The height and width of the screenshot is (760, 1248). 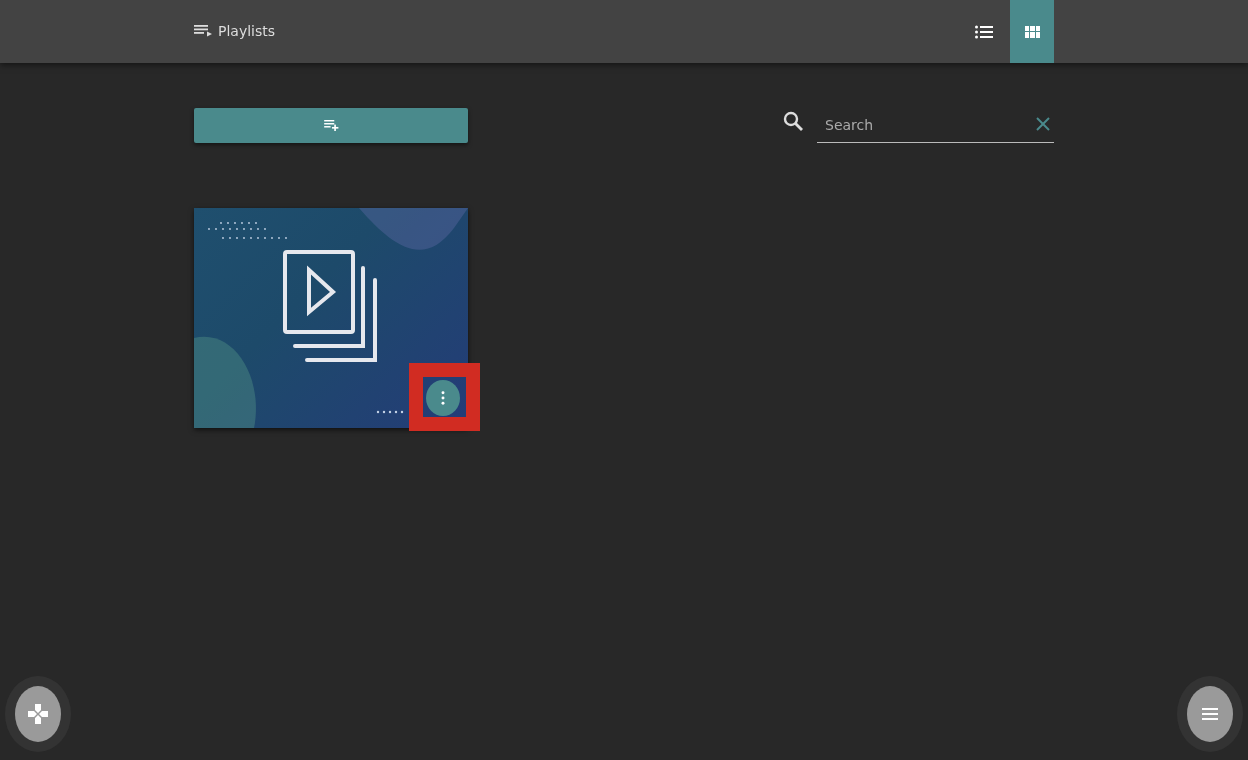 I want to click on playlist-add-icon, so click(x=331, y=125).